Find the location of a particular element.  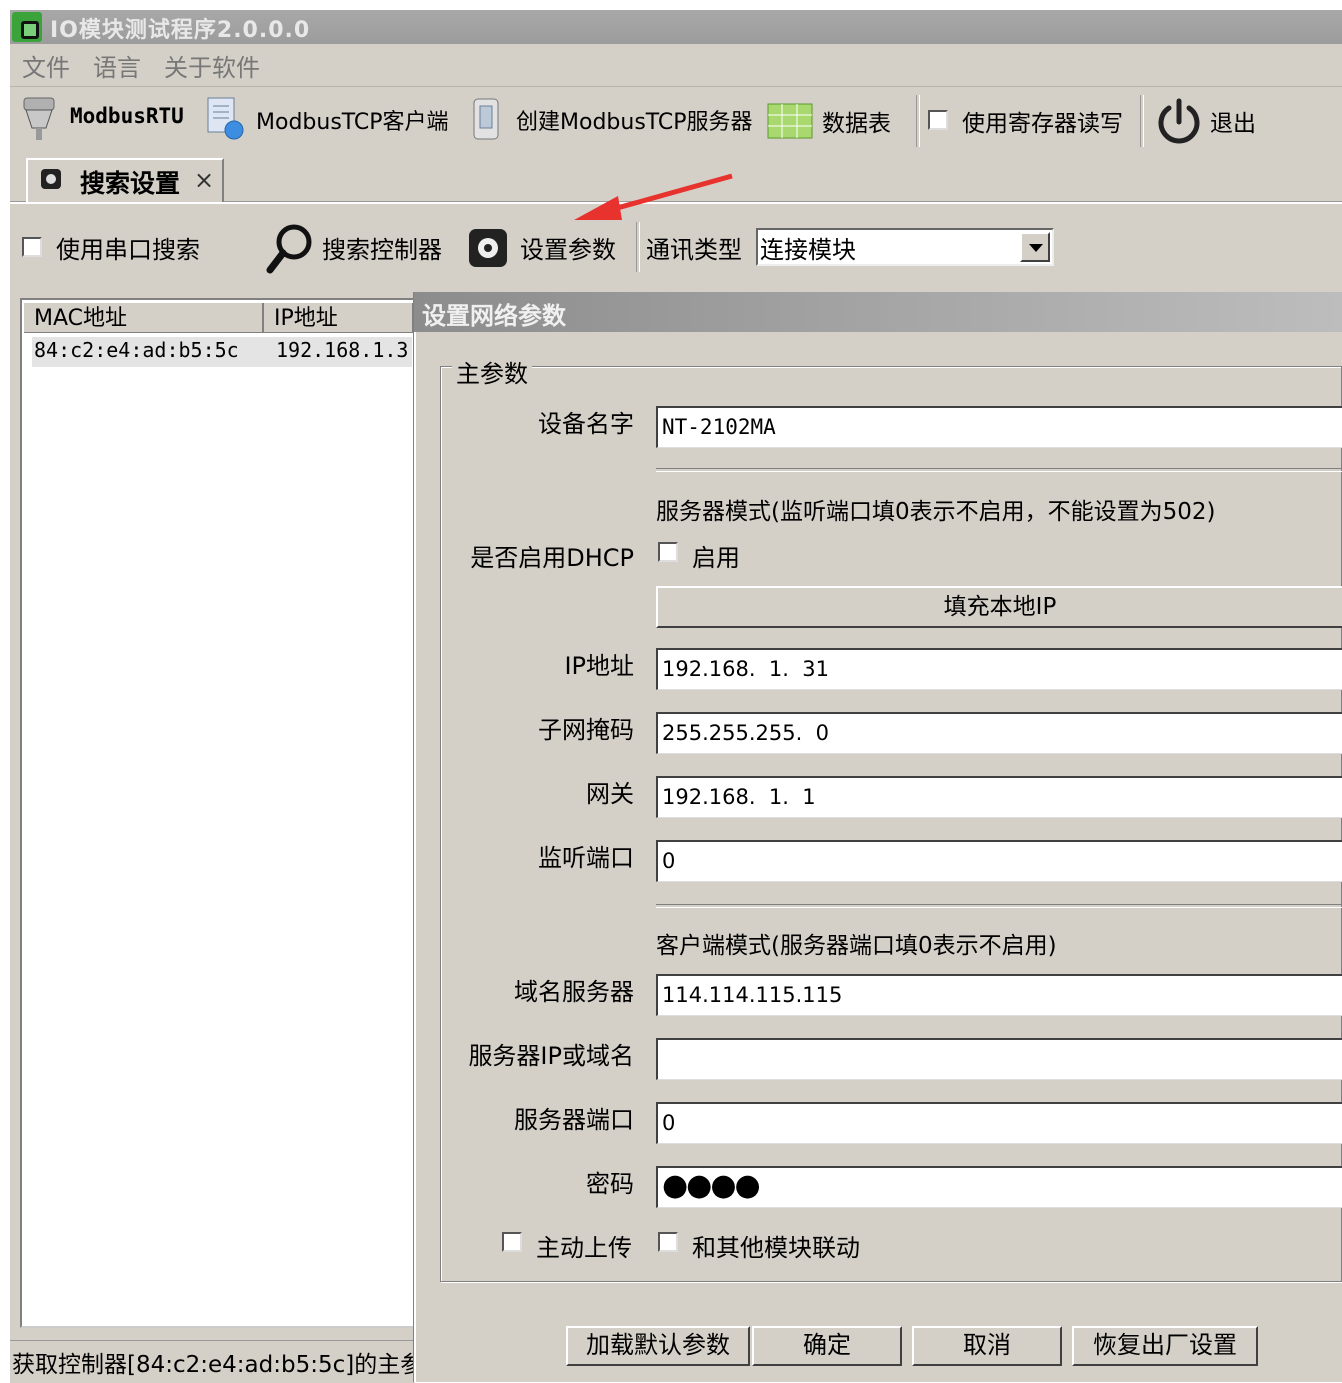

chevron-down-icon is located at coordinates (1035, 247).